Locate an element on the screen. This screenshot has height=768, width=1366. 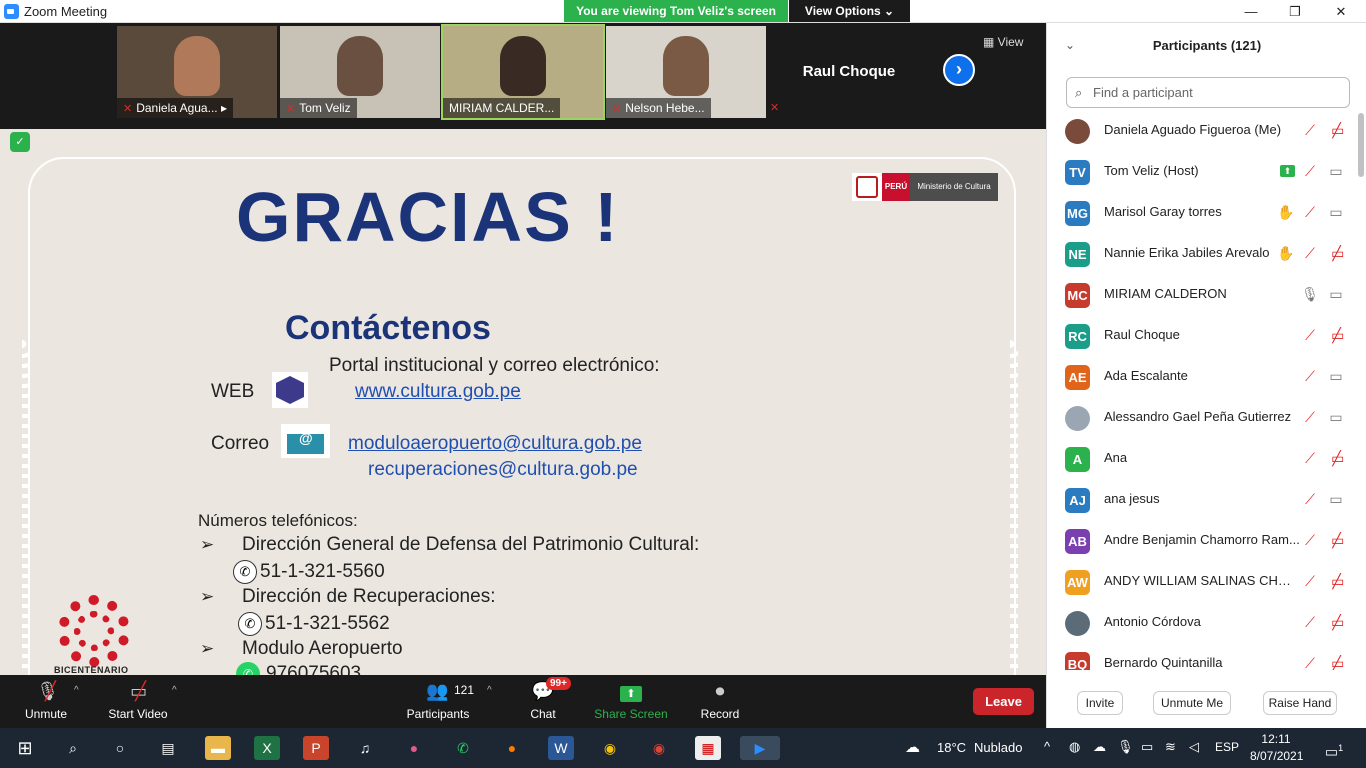
microphone-icon: 🎙 is located at coordinates (1125, 747).